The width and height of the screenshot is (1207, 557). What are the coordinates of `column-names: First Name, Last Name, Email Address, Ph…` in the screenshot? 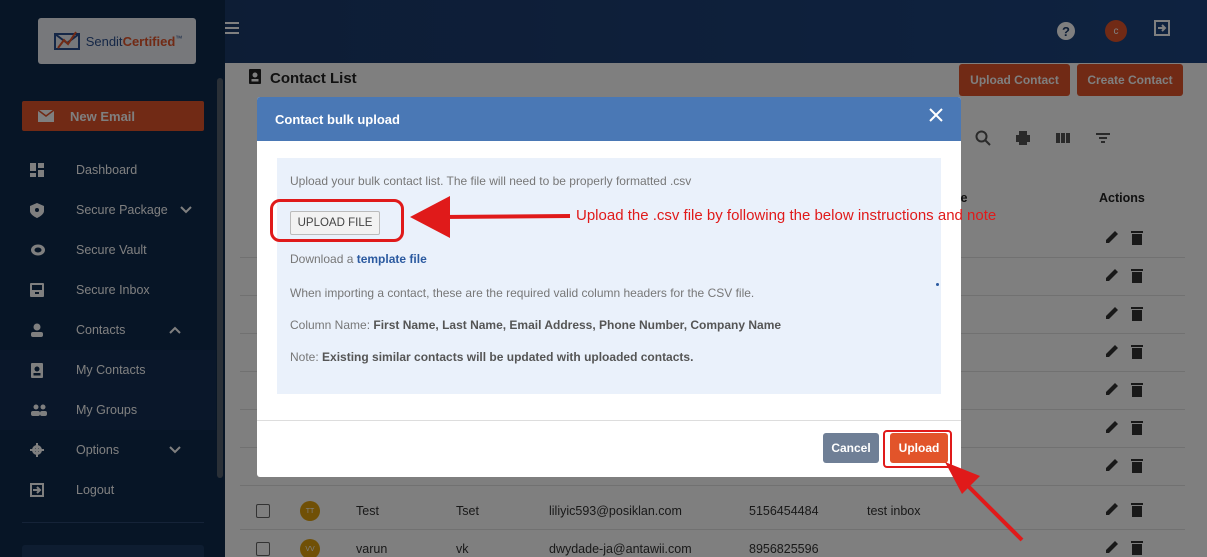 It's located at (577, 325).